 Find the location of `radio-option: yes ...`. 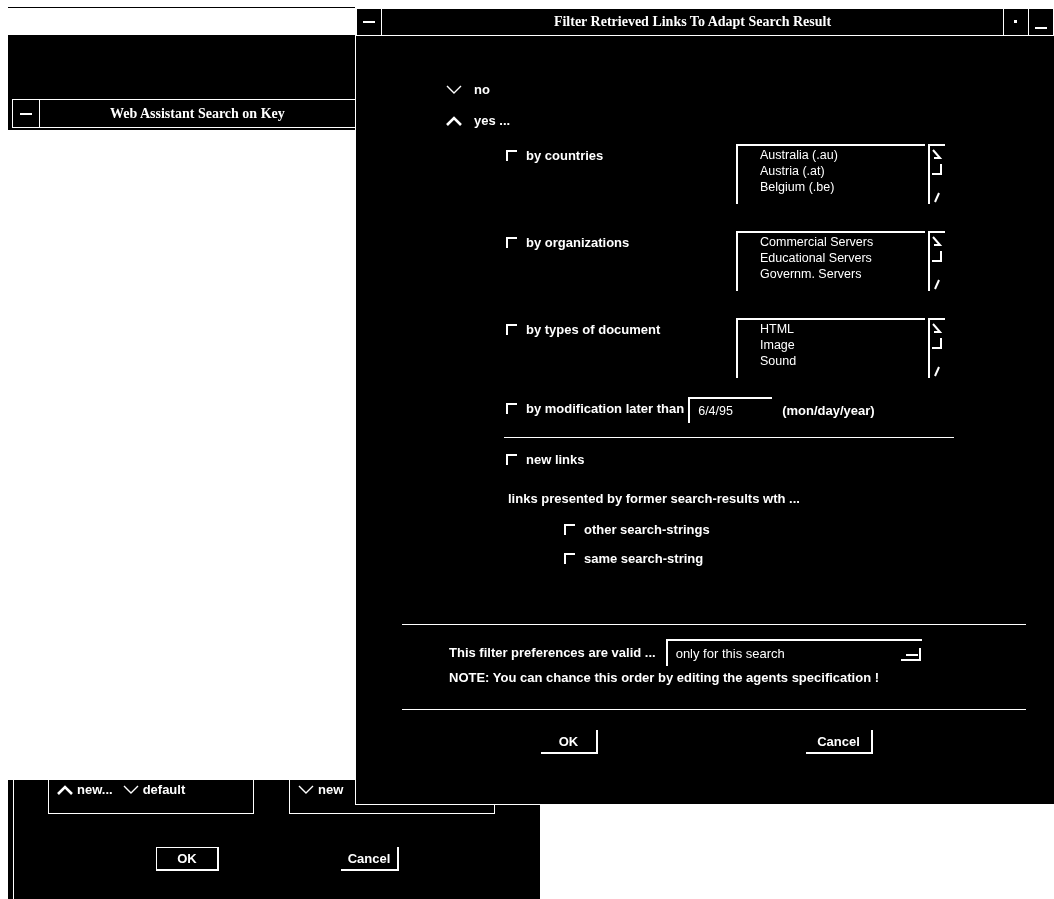

radio-option: yes ... is located at coordinates (750, 120).